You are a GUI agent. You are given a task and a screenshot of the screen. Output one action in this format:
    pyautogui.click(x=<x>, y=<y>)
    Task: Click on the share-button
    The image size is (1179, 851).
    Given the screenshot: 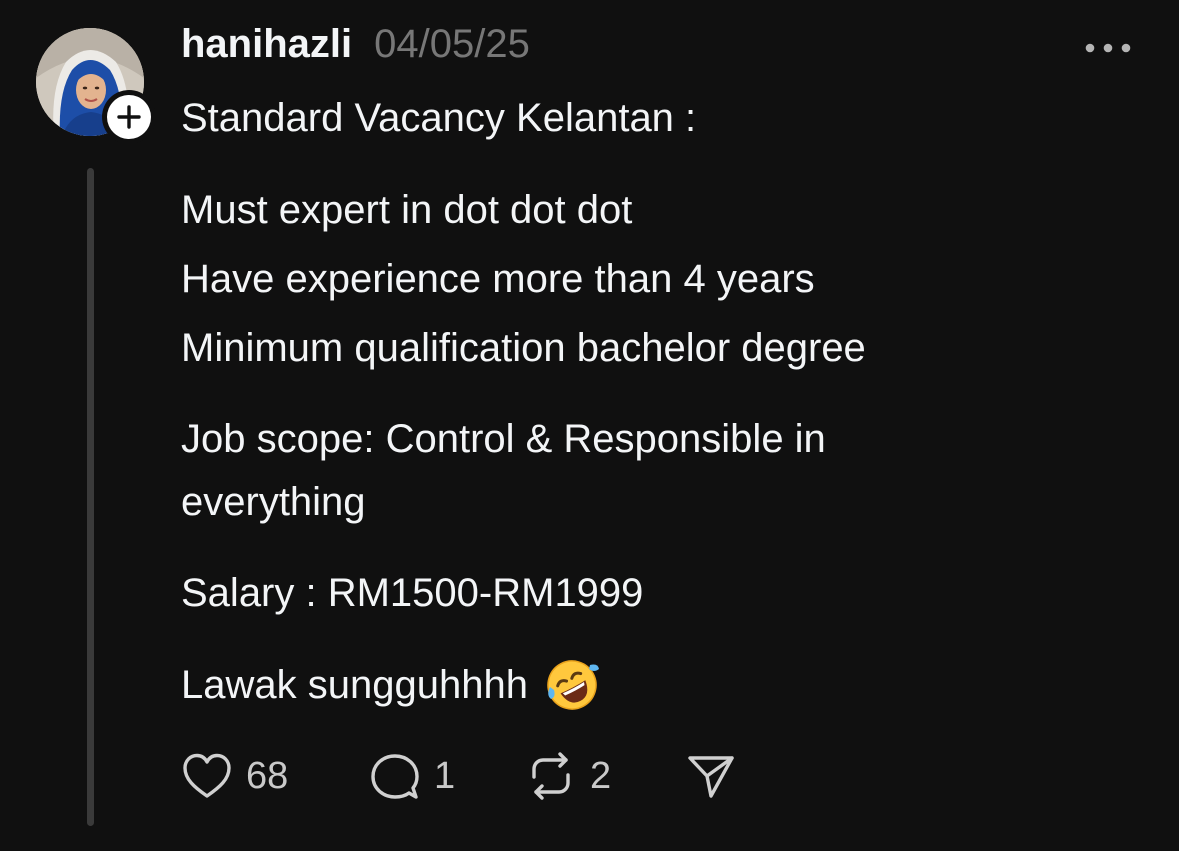 What is the action you would take?
    pyautogui.click(x=711, y=776)
    